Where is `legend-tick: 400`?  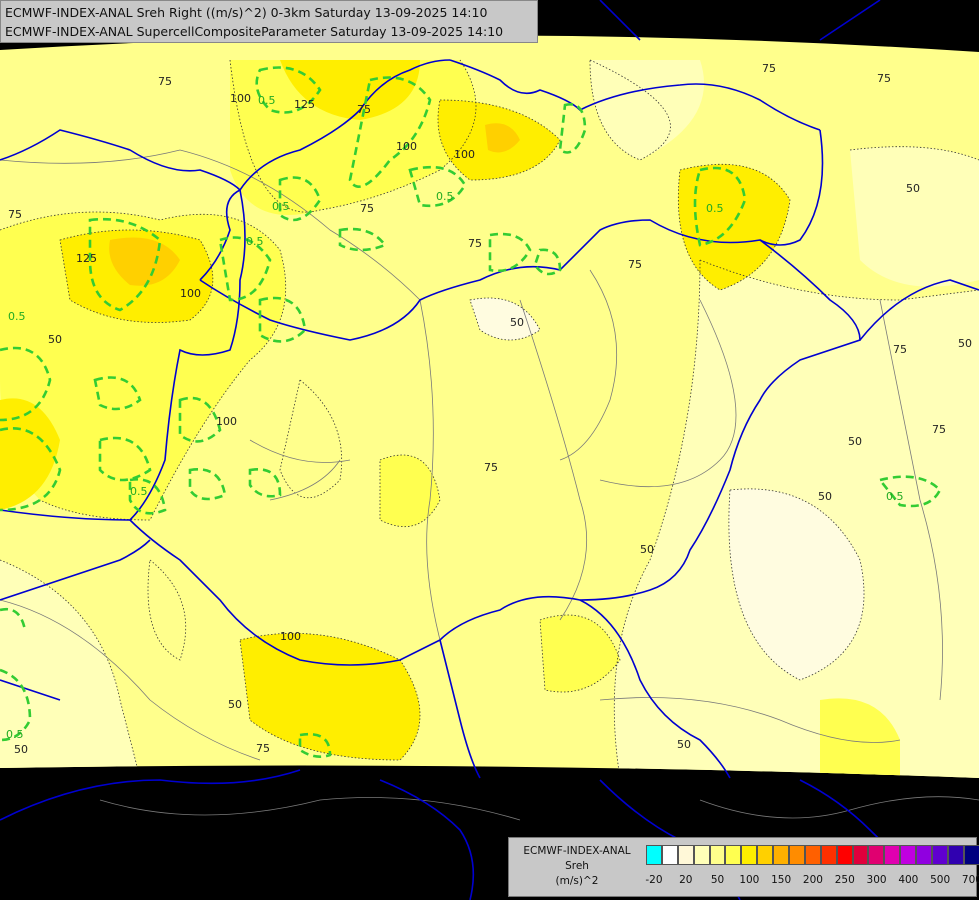 legend-tick: 400 is located at coordinates (908, 880).